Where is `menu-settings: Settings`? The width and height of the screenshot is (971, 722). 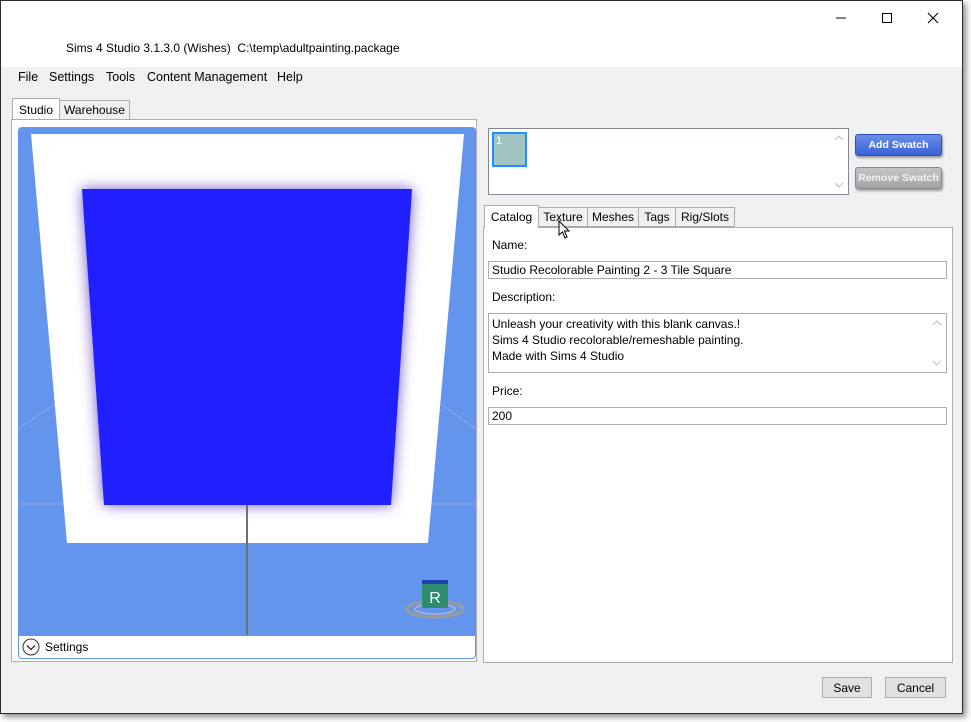
menu-settings: Settings is located at coordinates (71, 77).